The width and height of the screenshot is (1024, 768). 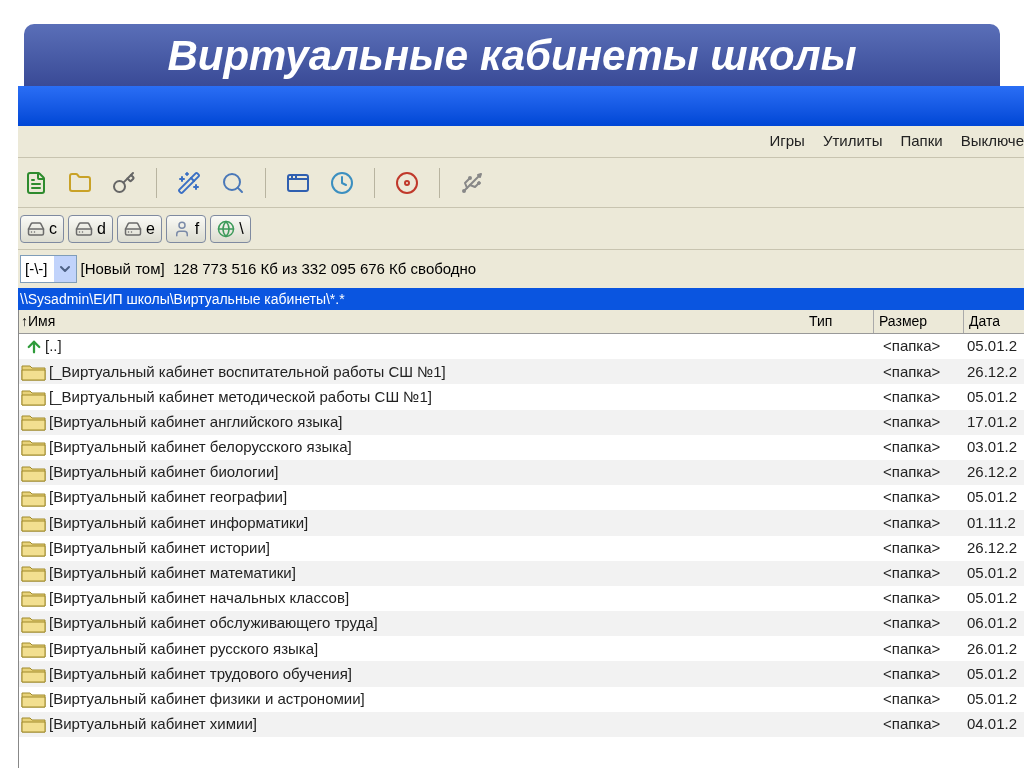 What do you see at coordinates (186, 228) in the screenshot?
I see `drive-button: f` at bounding box center [186, 228].